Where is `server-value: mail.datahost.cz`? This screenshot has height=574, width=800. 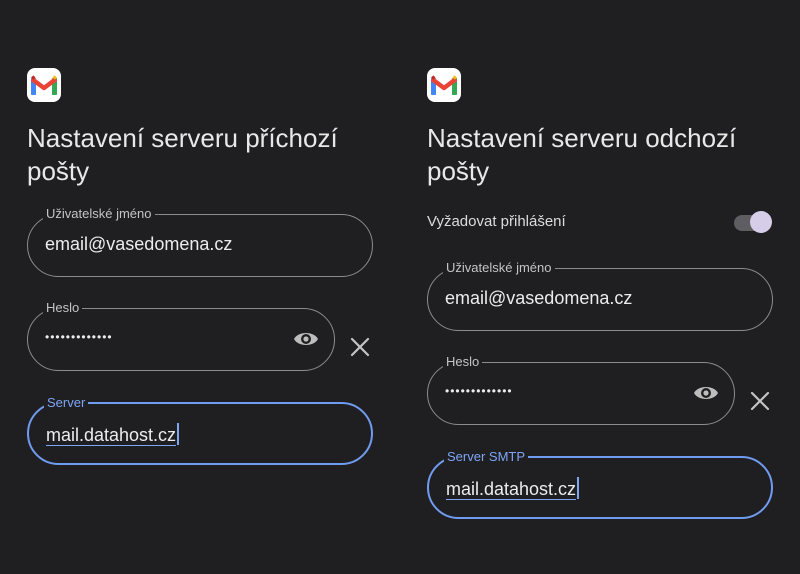
server-value: mail.datahost.cz is located at coordinates (111, 435).